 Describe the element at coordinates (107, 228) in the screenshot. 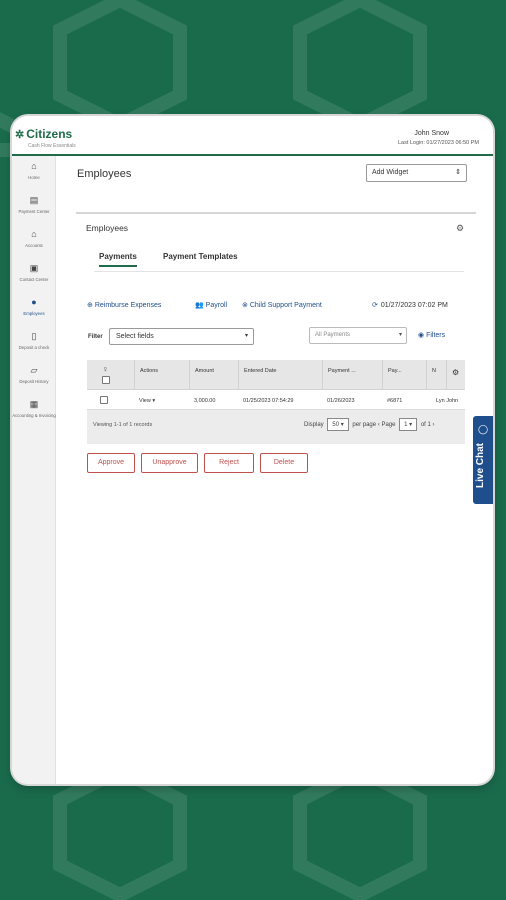

I see `widget-title: Employees` at that location.